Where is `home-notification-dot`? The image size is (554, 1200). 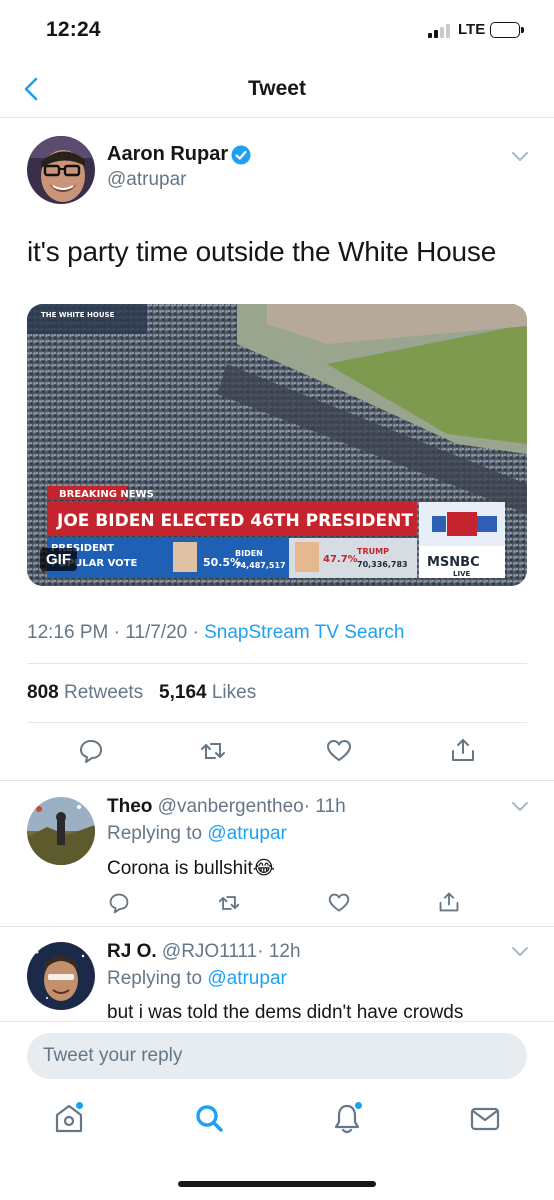
home-notification-dot is located at coordinates (79, 1105).